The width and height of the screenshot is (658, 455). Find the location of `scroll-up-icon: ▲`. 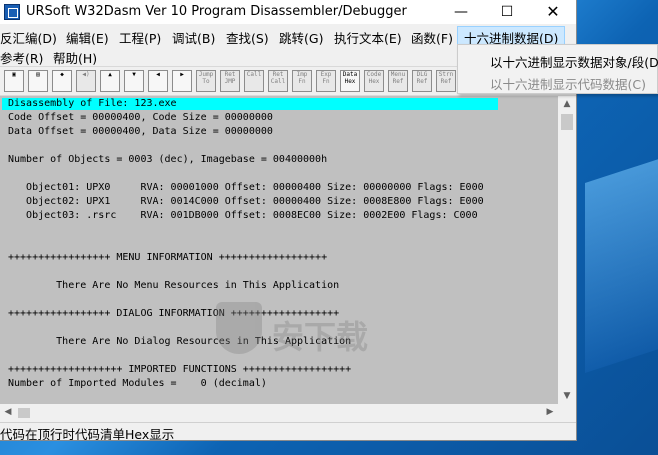

scroll-up-icon: ▲ is located at coordinates (567, 104).